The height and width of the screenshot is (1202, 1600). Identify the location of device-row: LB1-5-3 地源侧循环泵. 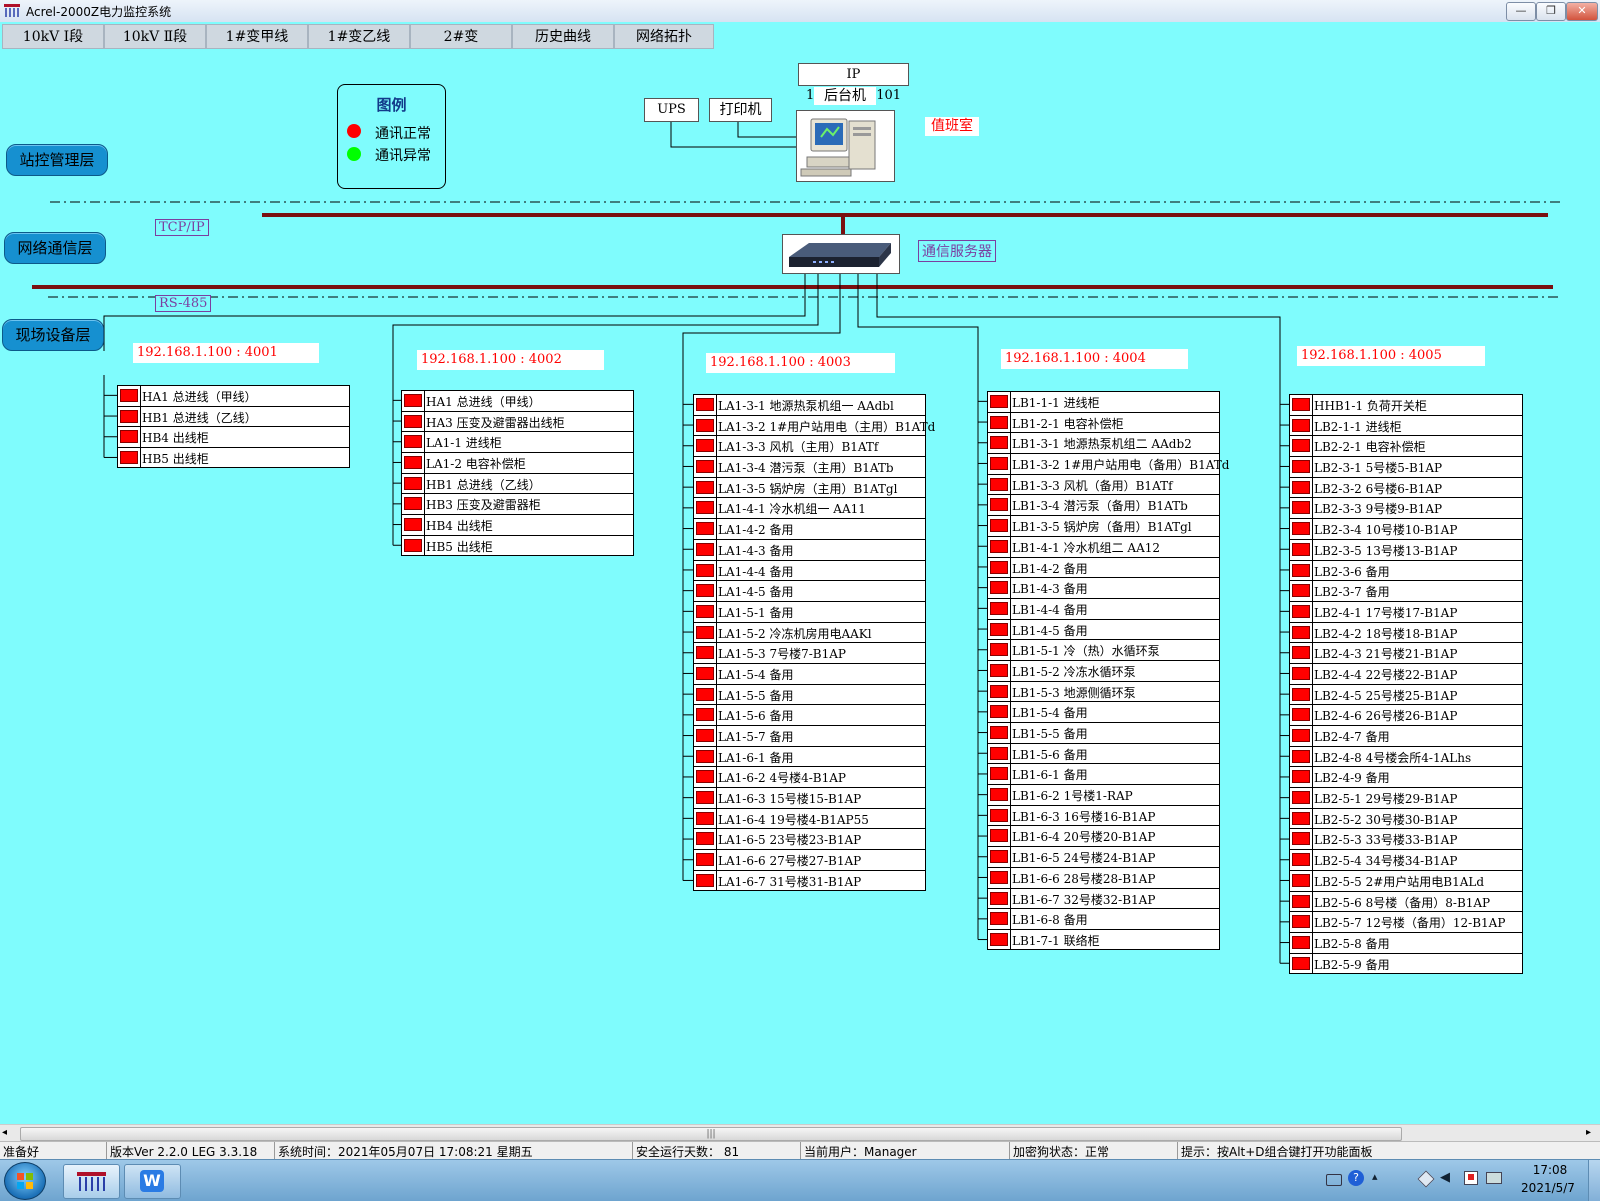
(1103, 692).